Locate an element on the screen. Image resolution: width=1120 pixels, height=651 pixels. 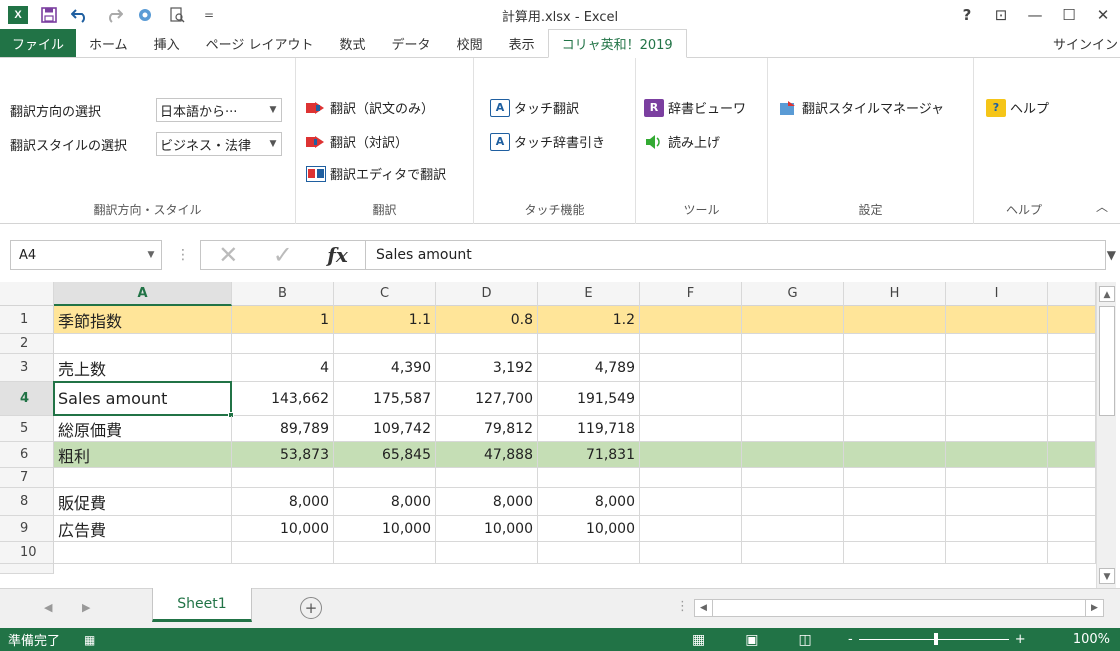
cell: 191,549 is located at coordinates (589, 399).